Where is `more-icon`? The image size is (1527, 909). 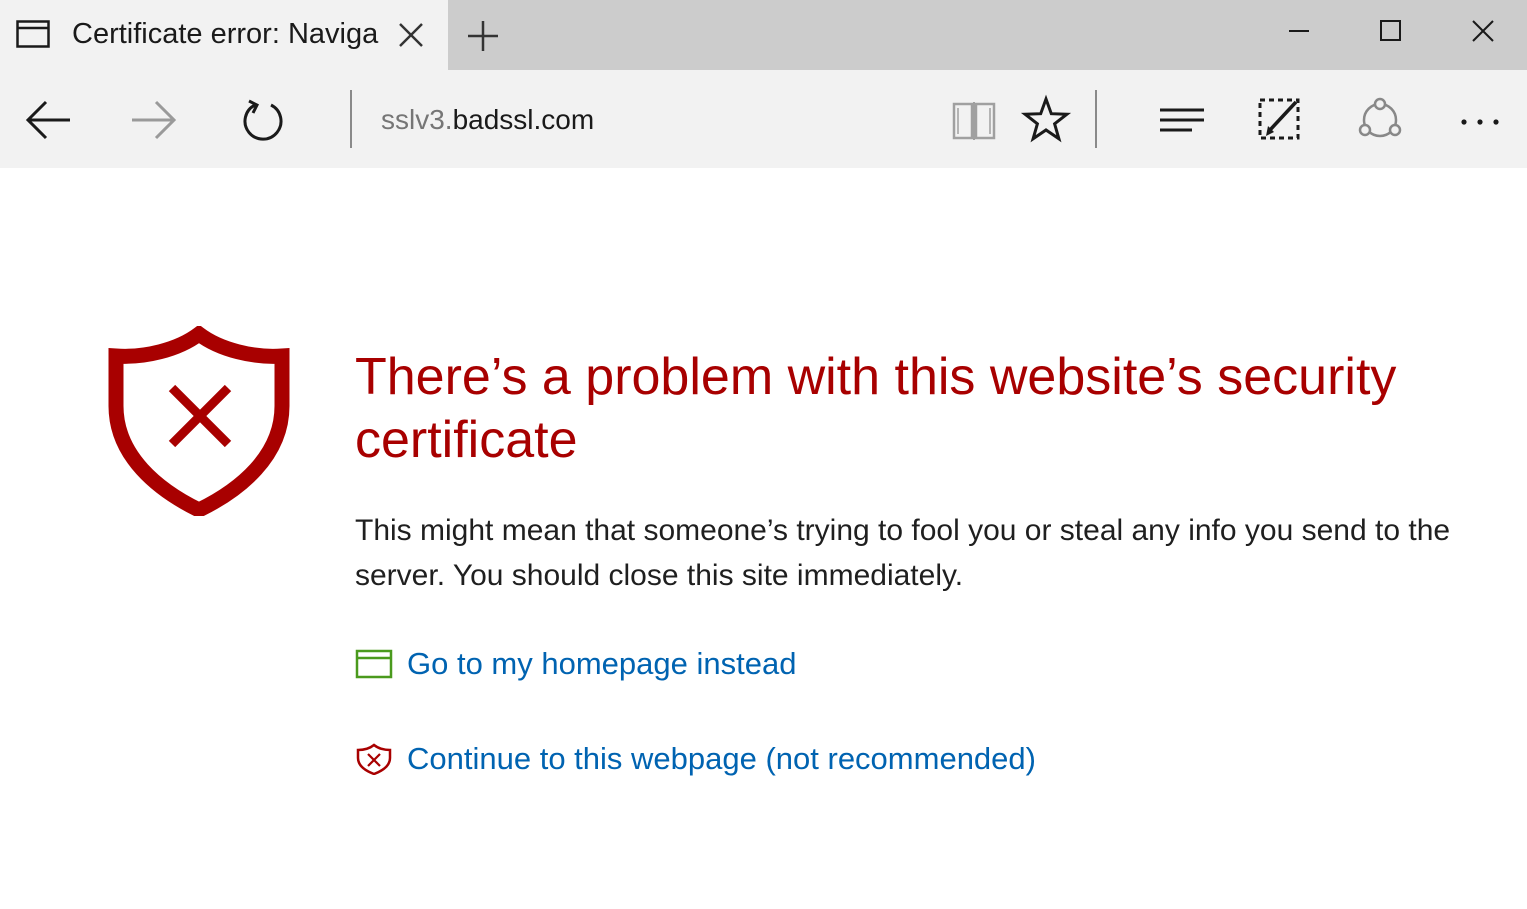
more-icon is located at coordinates (1480, 120).